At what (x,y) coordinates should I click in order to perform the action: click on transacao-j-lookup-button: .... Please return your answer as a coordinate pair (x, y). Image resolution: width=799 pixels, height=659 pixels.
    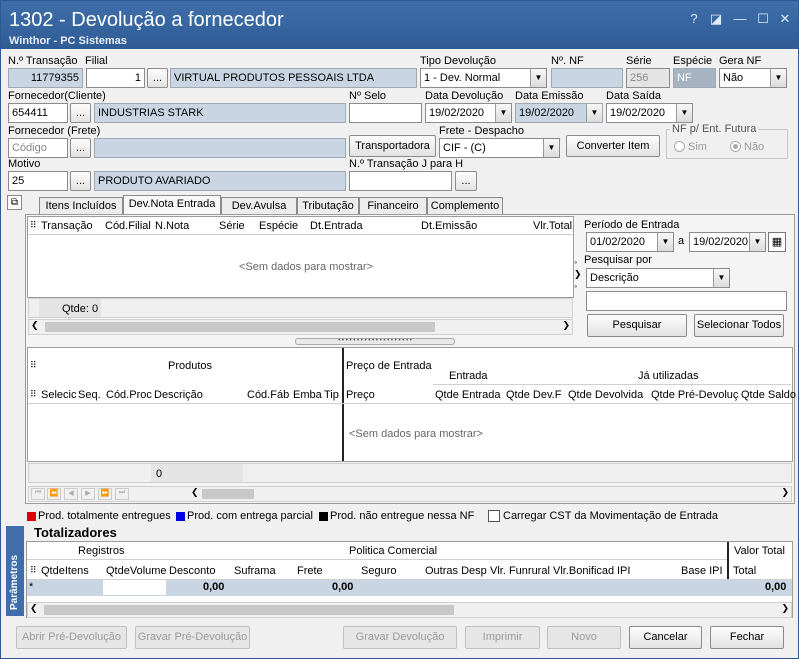
    Looking at the image, I should click on (466, 181).